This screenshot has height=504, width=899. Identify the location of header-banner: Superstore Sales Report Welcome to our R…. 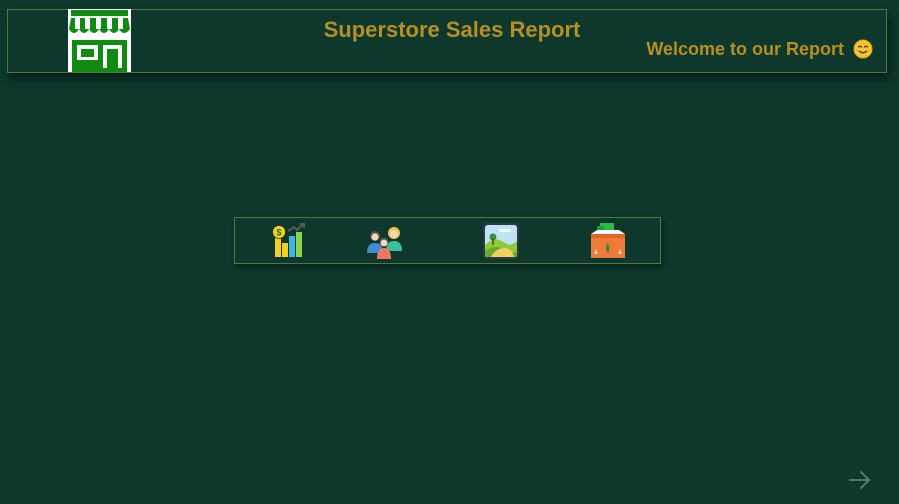
(447, 41).